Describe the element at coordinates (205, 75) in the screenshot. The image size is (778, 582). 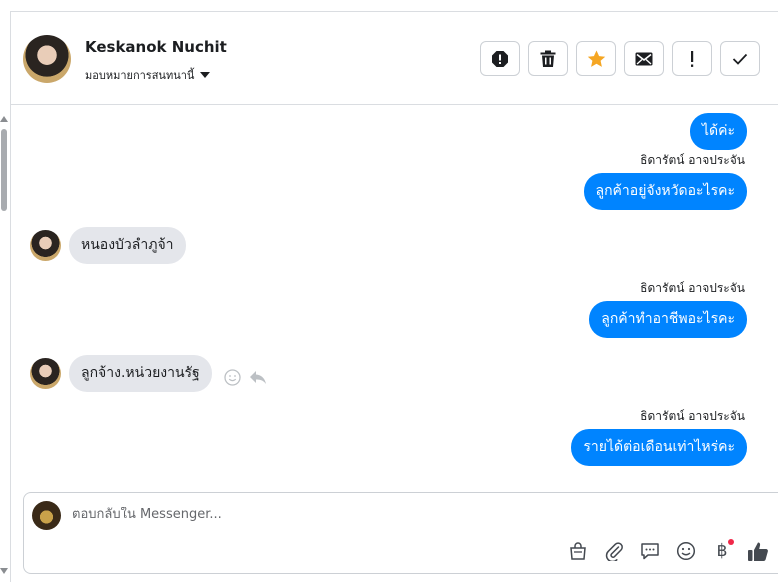
I see `caret-down-icon` at that location.